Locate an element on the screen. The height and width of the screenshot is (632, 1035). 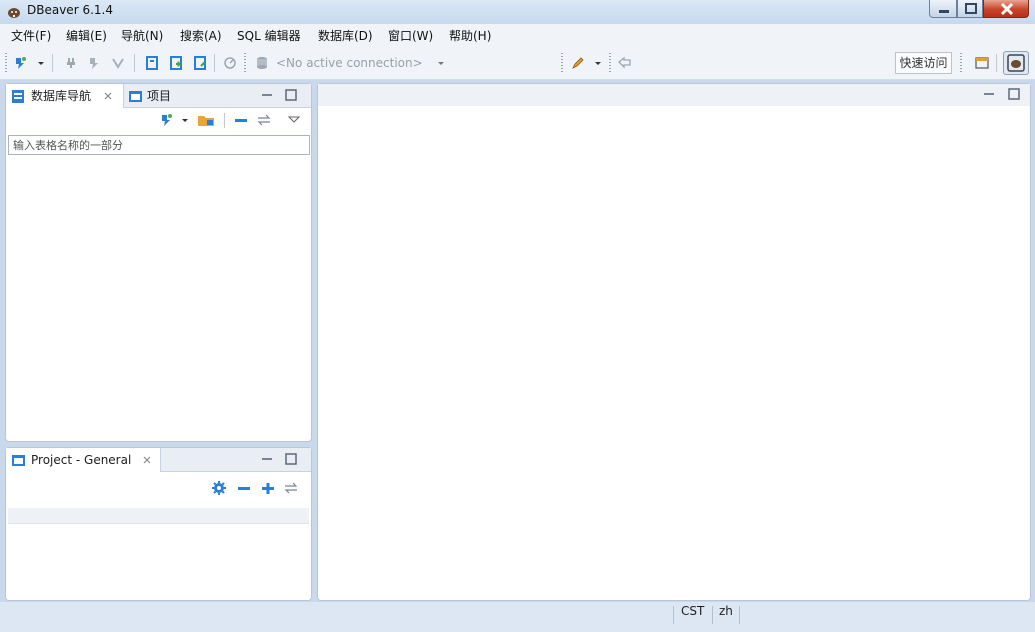
tab-project-general: Project - General is located at coordinates (83, 460).